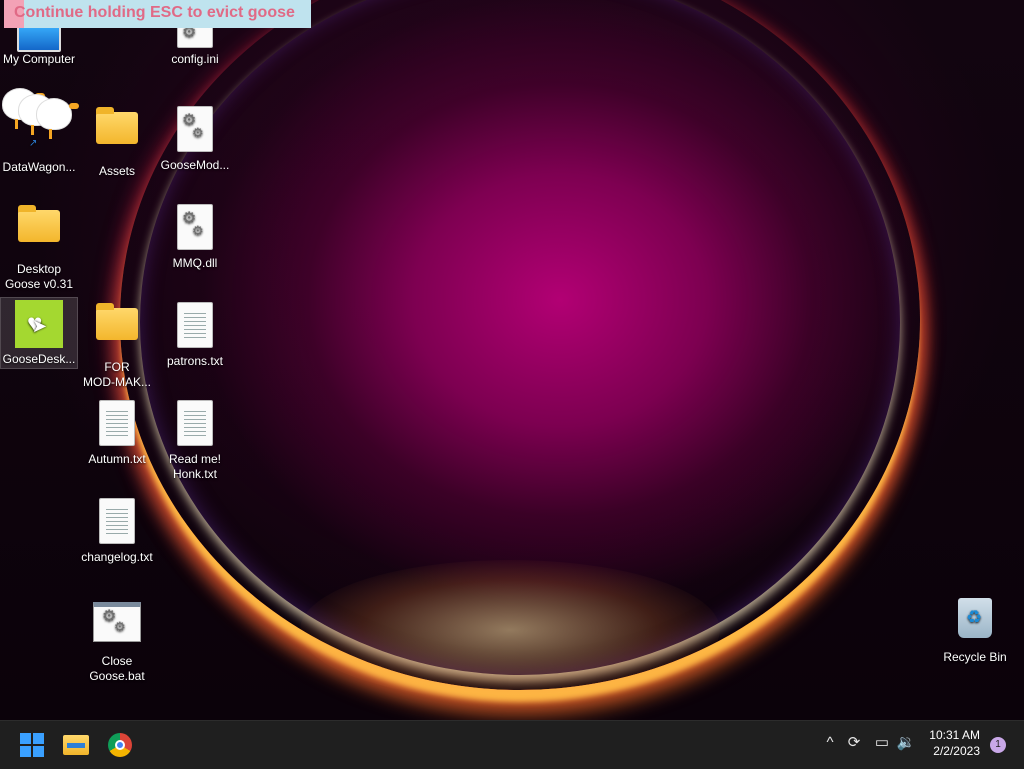  I want to click on recycle-icon: ♻, so click(974, 617).